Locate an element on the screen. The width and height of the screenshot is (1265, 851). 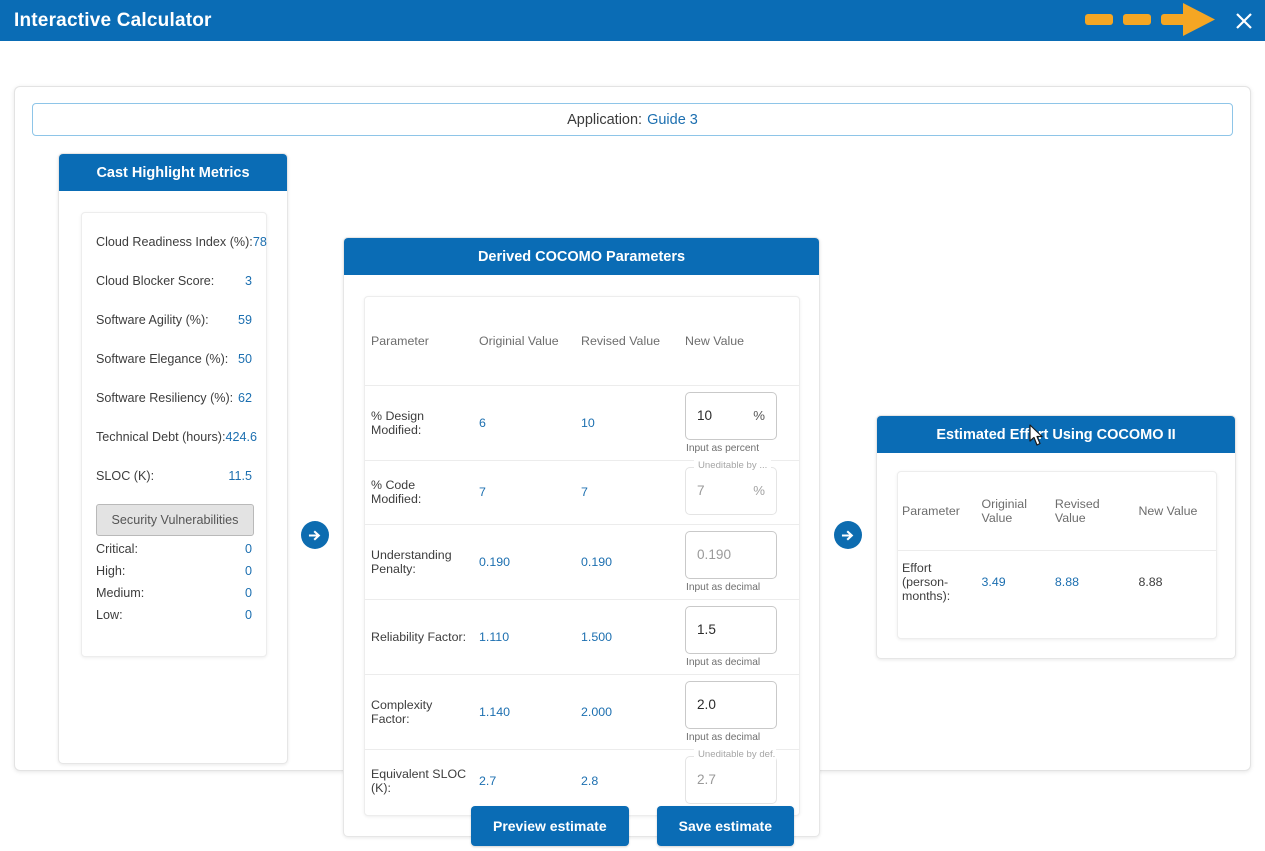
titlebar-actions is located at coordinates (1164, 20).